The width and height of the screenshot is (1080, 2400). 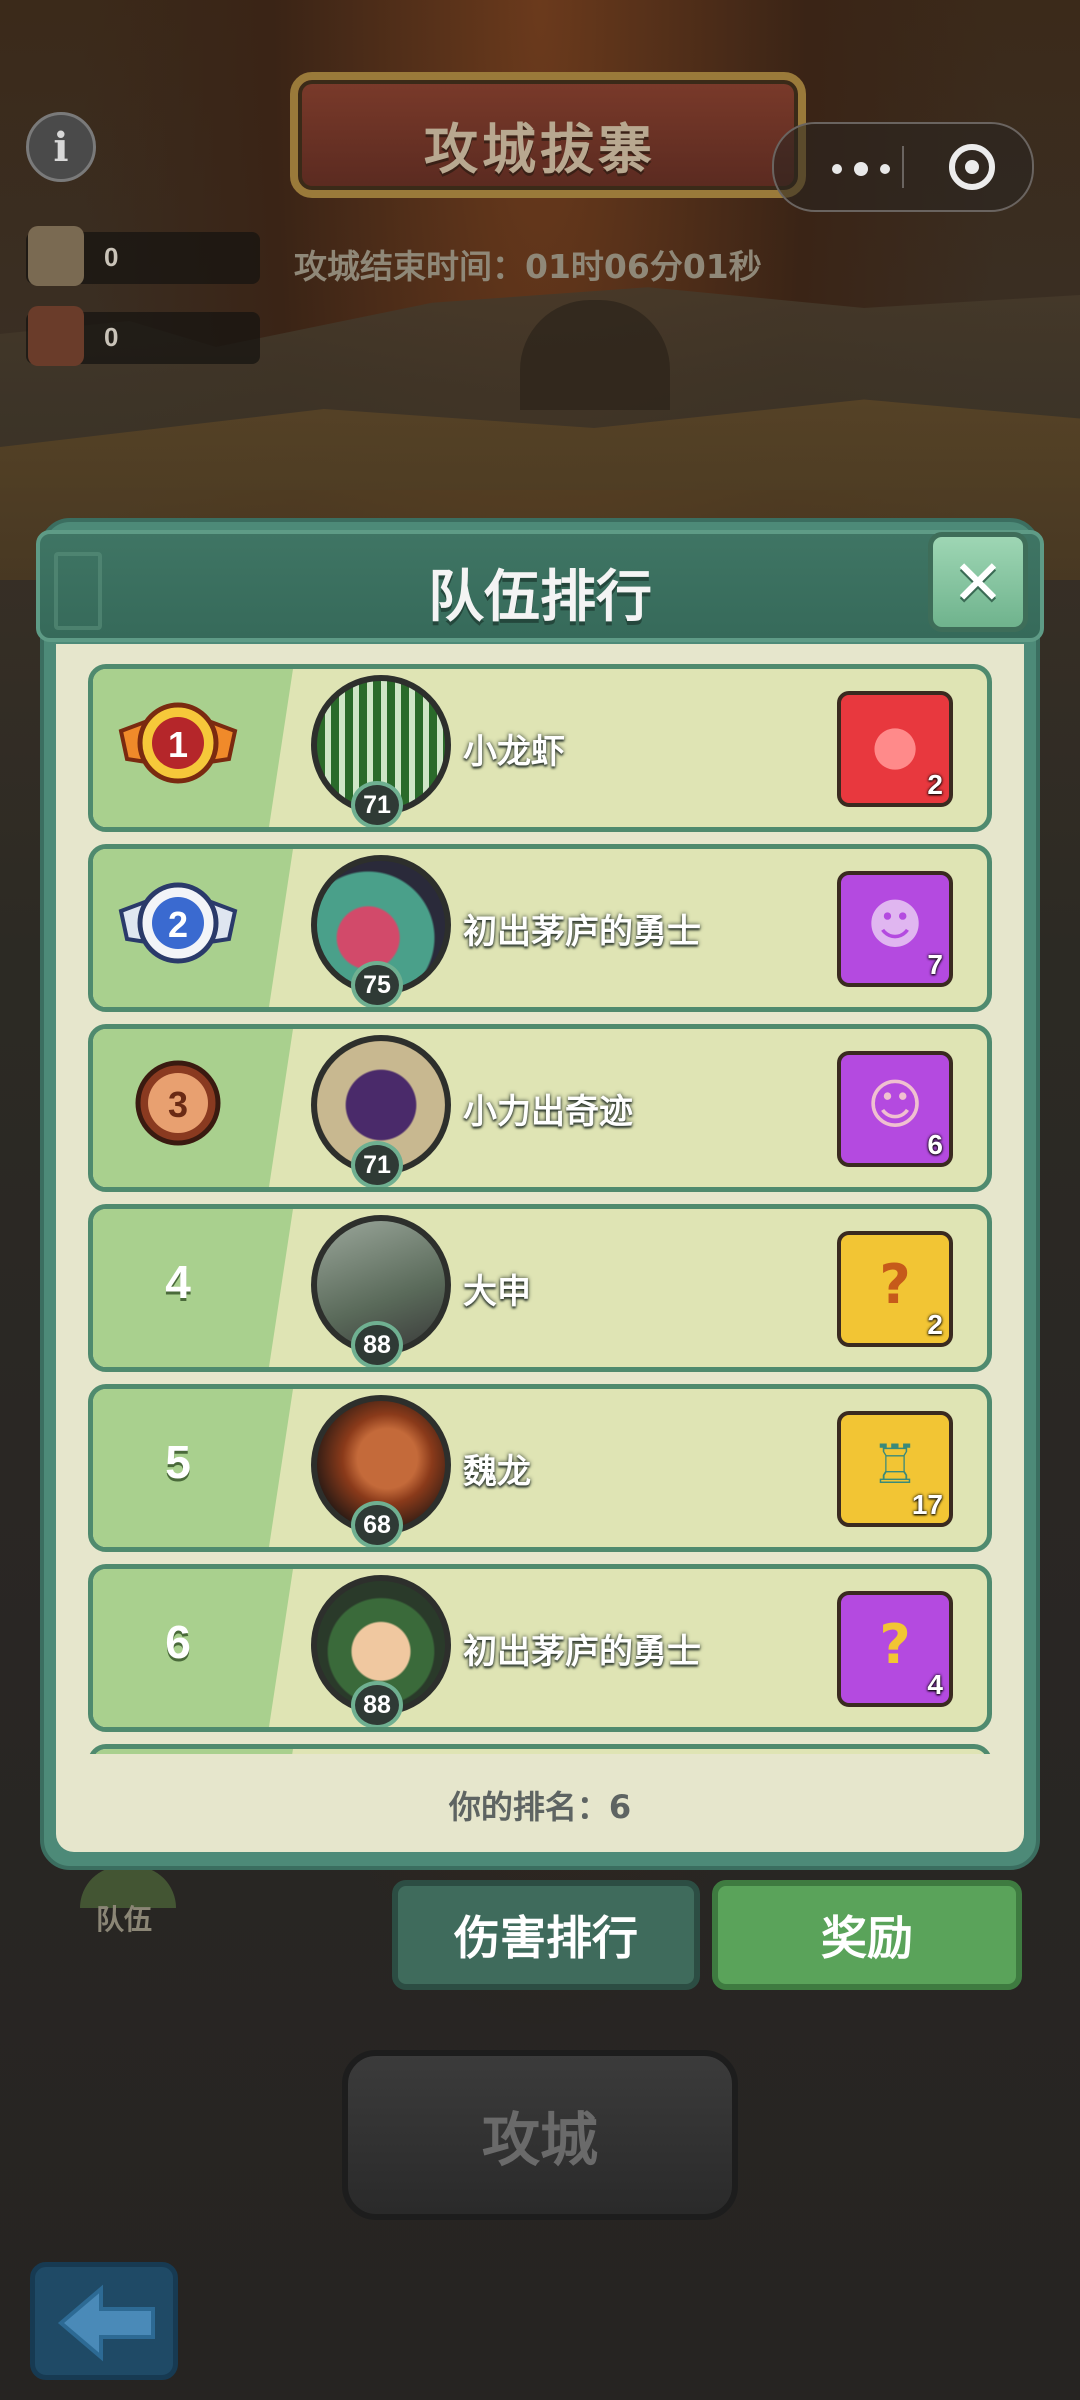 What do you see at coordinates (528, 266) in the screenshot?
I see `siege-countdown: 攻城结束时间：01时06分01秒` at bounding box center [528, 266].